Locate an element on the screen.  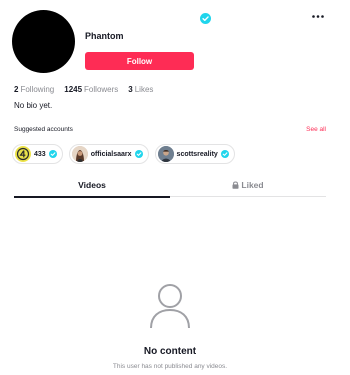
likes-label: Likes is located at coordinates (144, 89).